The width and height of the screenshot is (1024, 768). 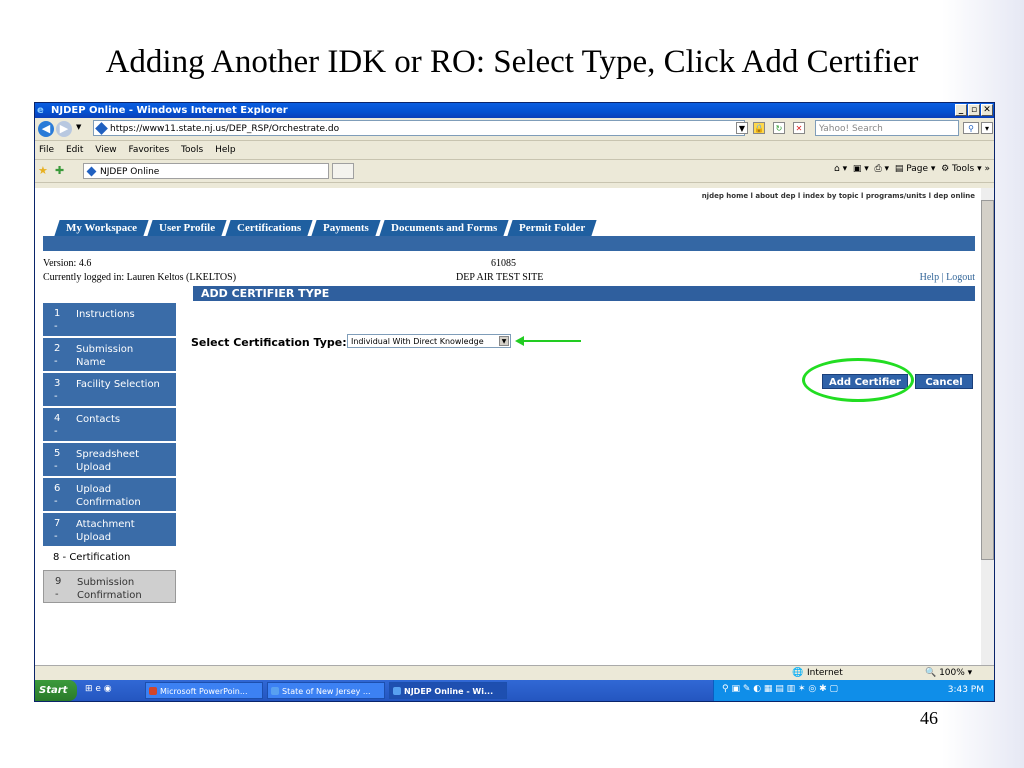 I want to click on add-favorite-icon: ✚, so click(x=59, y=170).